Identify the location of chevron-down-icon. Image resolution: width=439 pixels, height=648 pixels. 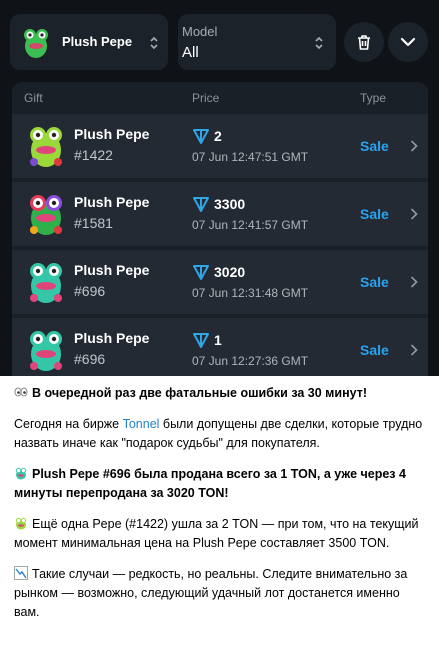
(408, 42).